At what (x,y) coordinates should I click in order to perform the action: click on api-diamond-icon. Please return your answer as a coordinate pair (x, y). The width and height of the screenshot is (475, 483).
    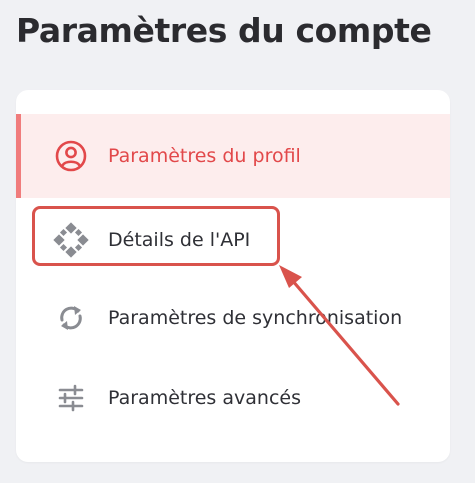
    Looking at the image, I should click on (71, 240).